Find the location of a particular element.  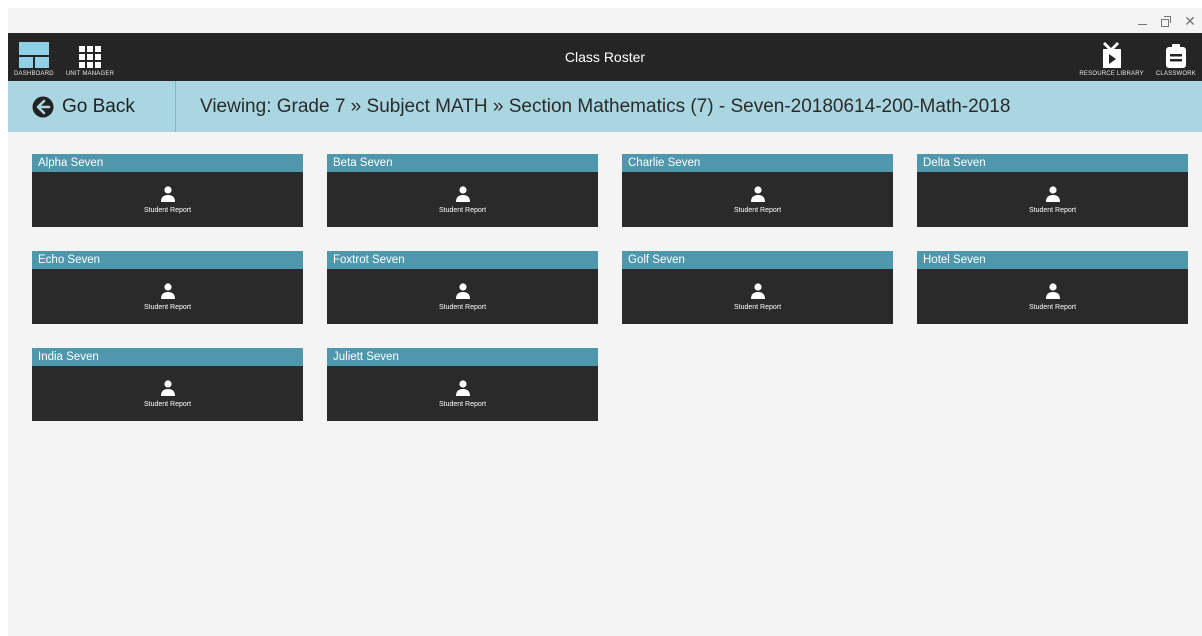

nav-classwork: CLASSWORK is located at coordinates (1176, 57).